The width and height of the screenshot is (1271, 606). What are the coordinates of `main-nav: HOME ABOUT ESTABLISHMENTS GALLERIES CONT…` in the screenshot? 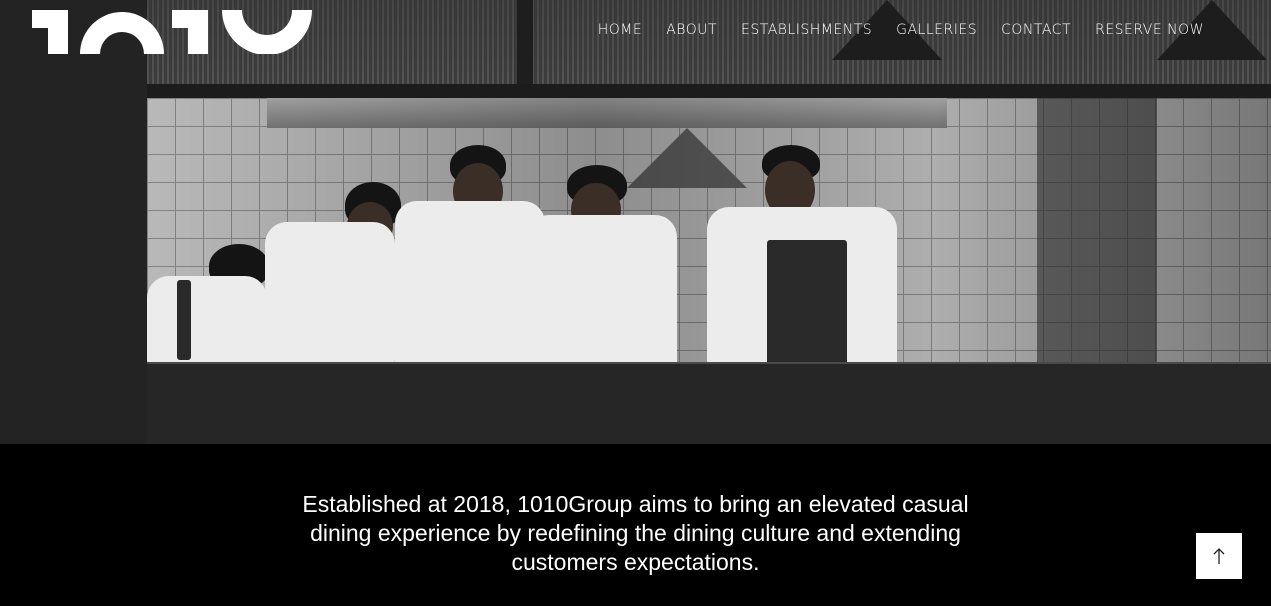 It's located at (901, 30).